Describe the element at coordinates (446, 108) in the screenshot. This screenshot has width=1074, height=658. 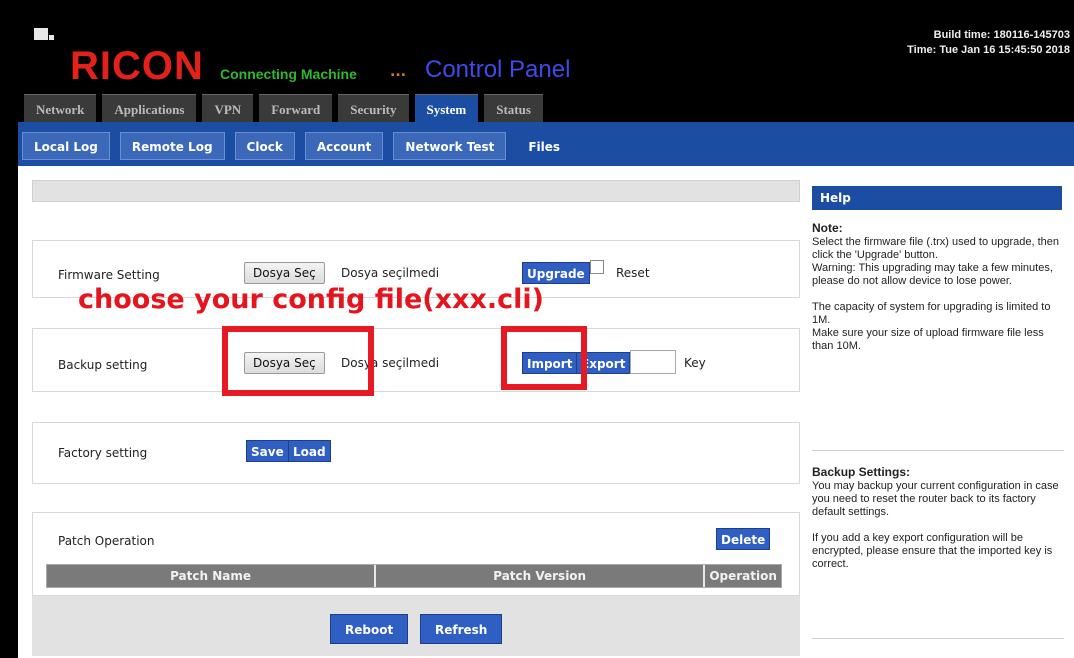
I see `tab-system: System` at that location.